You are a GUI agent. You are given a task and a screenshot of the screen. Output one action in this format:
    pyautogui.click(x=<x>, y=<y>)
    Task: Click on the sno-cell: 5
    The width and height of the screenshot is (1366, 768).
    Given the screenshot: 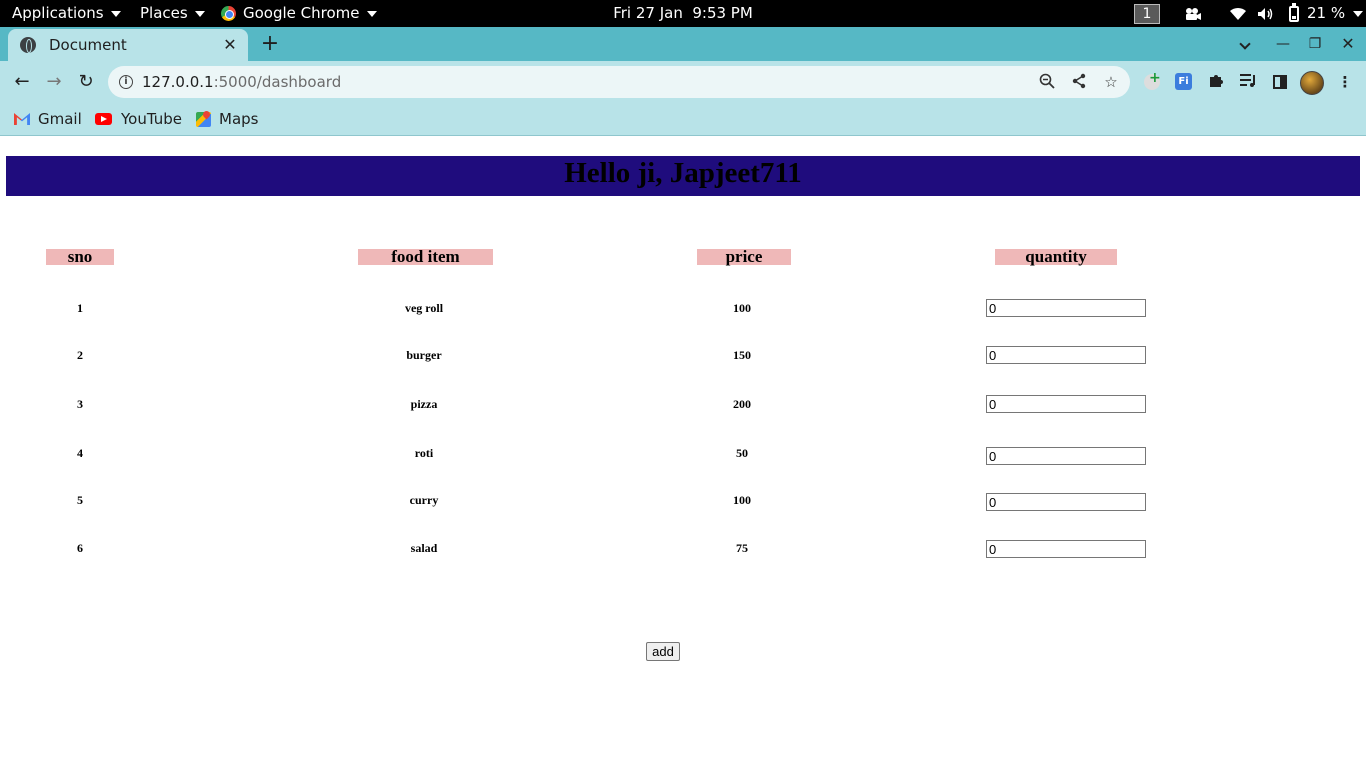 What is the action you would take?
    pyautogui.click(x=80, y=500)
    